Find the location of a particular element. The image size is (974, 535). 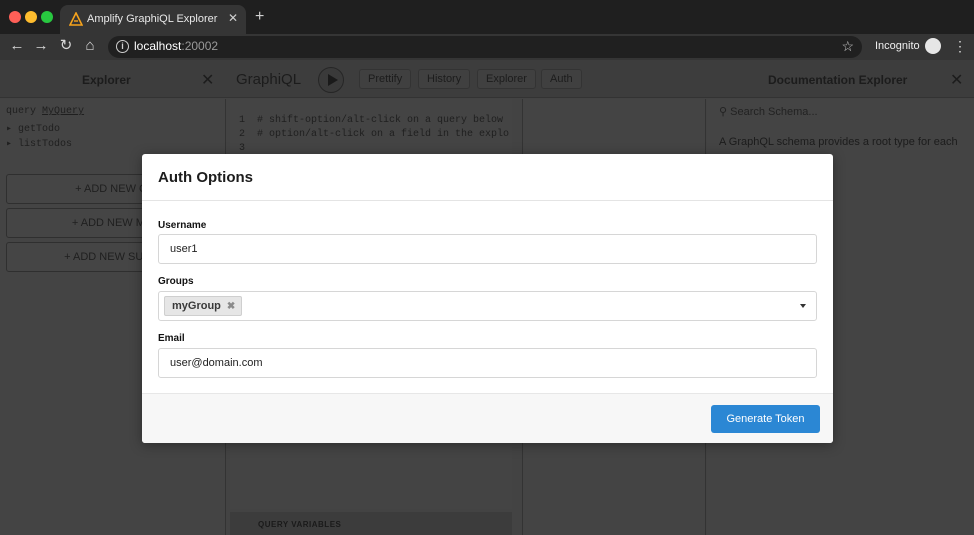

incognito-icon is located at coordinates (933, 46).